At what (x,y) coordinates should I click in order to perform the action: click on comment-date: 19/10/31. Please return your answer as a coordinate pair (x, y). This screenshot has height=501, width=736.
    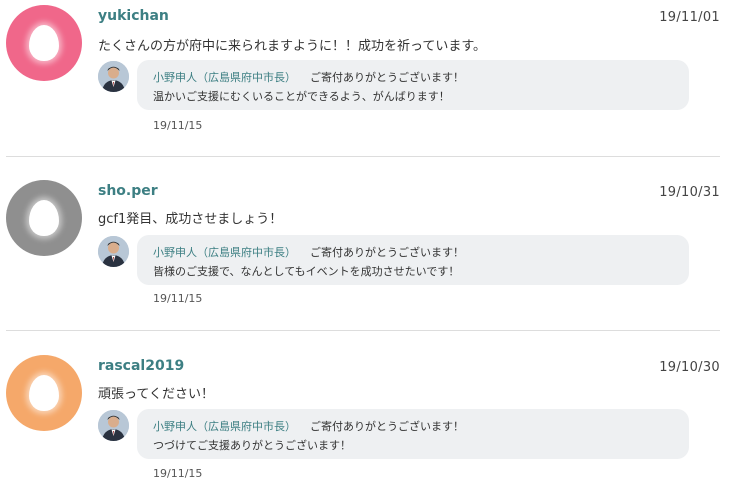
    Looking at the image, I should click on (689, 192).